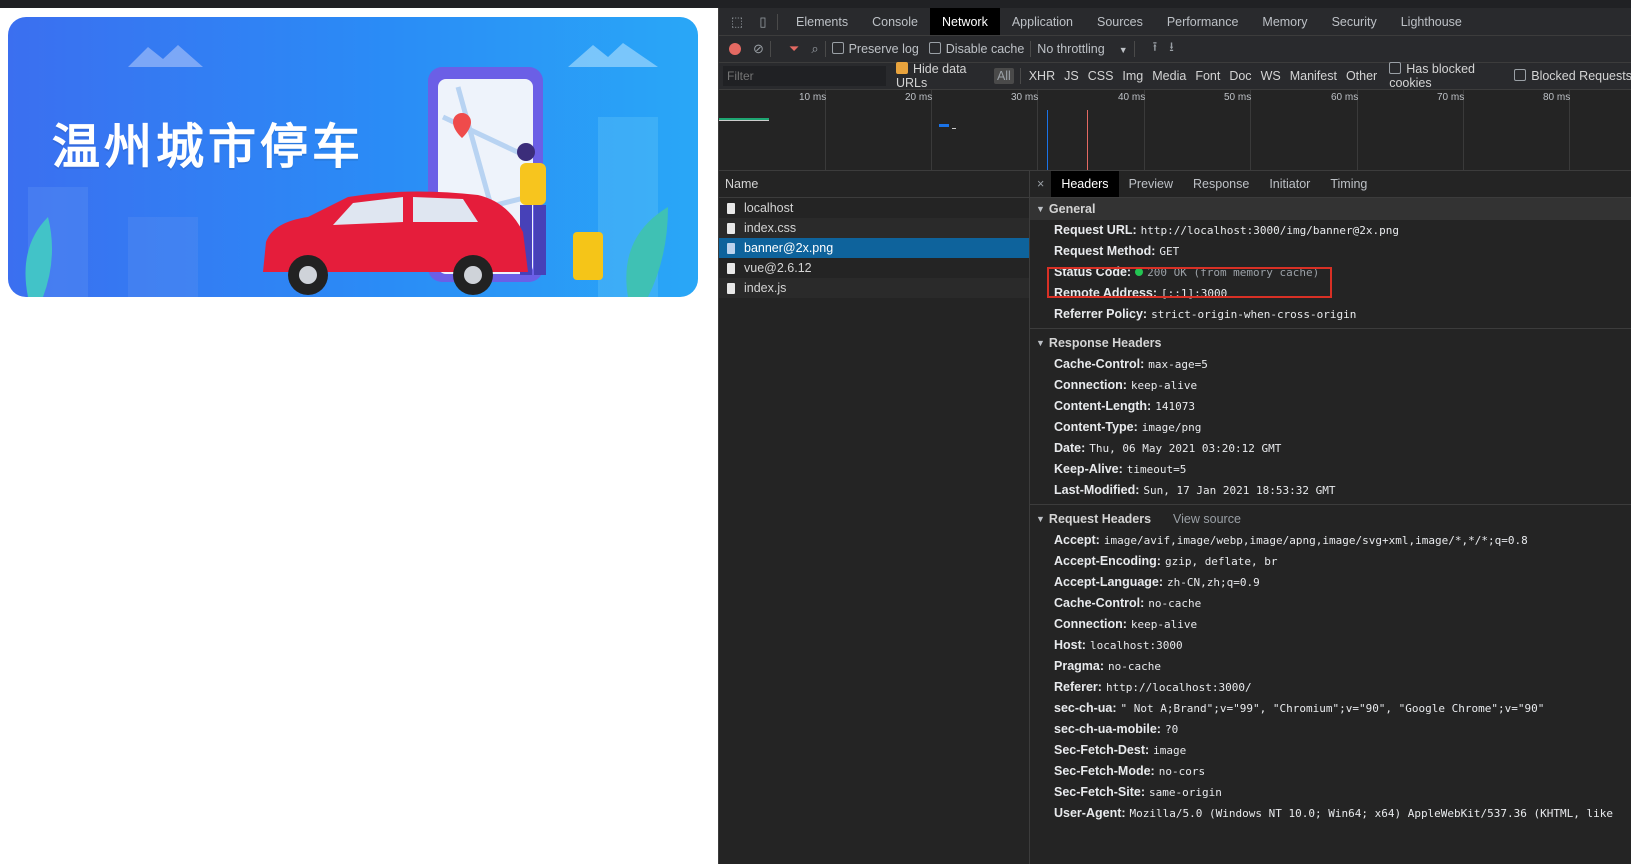 This screenshot has height=864, width=1631. What do you see at coordinates (765, 288) in the screenshot?
I see `request-name: index.js` at bounding box center [765, 288].